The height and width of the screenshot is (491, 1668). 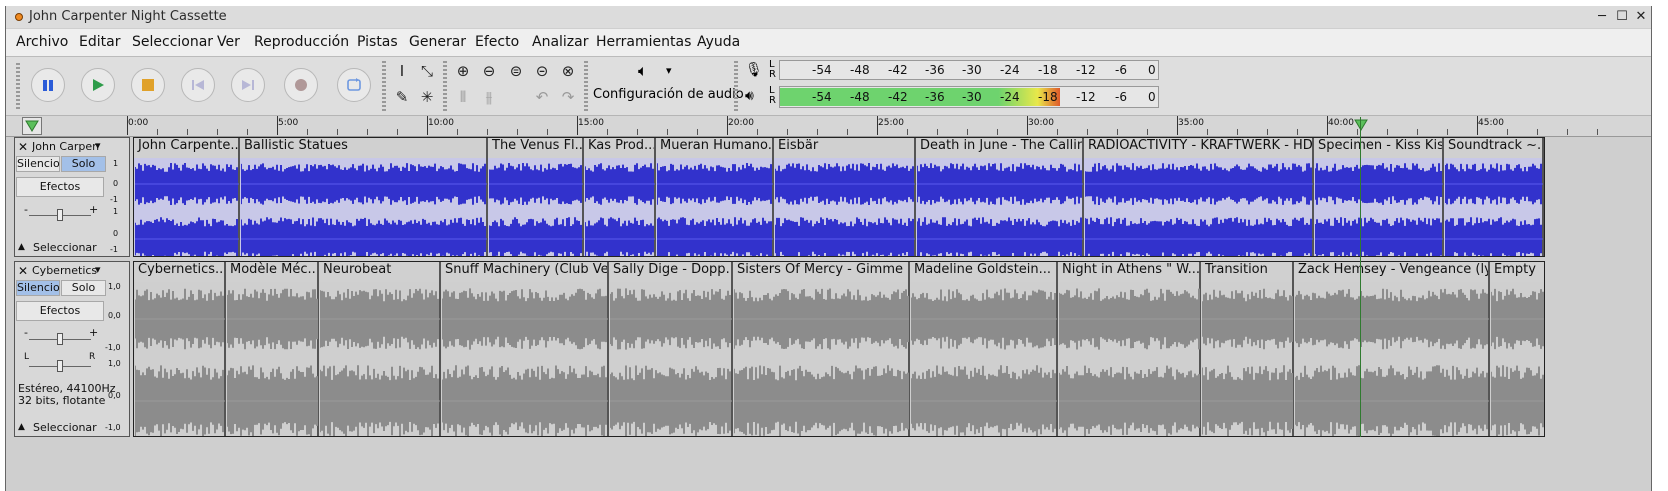 What do you see at coordinates (198, 85) in the screenshot?
I see `skip-start-button` at bounding box center [198, 85].